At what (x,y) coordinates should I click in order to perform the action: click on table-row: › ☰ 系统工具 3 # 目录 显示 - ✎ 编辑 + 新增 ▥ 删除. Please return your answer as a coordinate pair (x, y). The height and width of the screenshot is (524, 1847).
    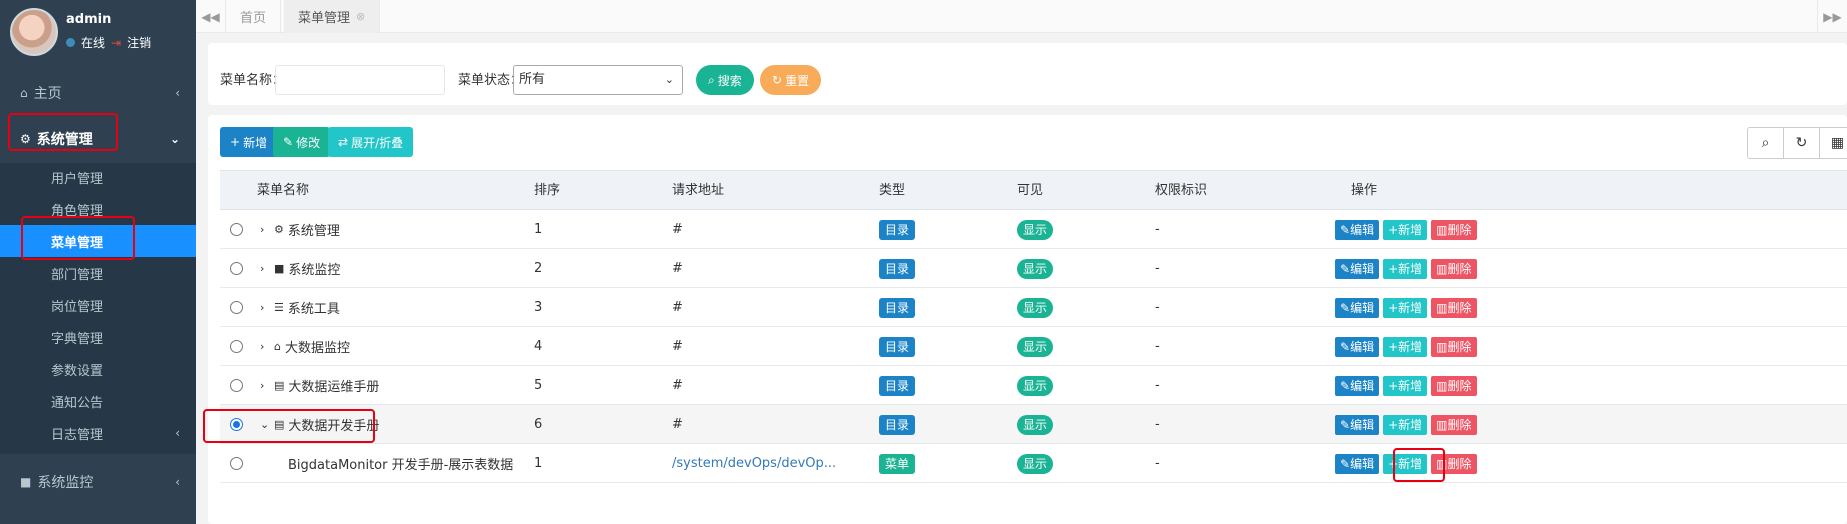
    Looking at the image, I should click on (1033, 307).